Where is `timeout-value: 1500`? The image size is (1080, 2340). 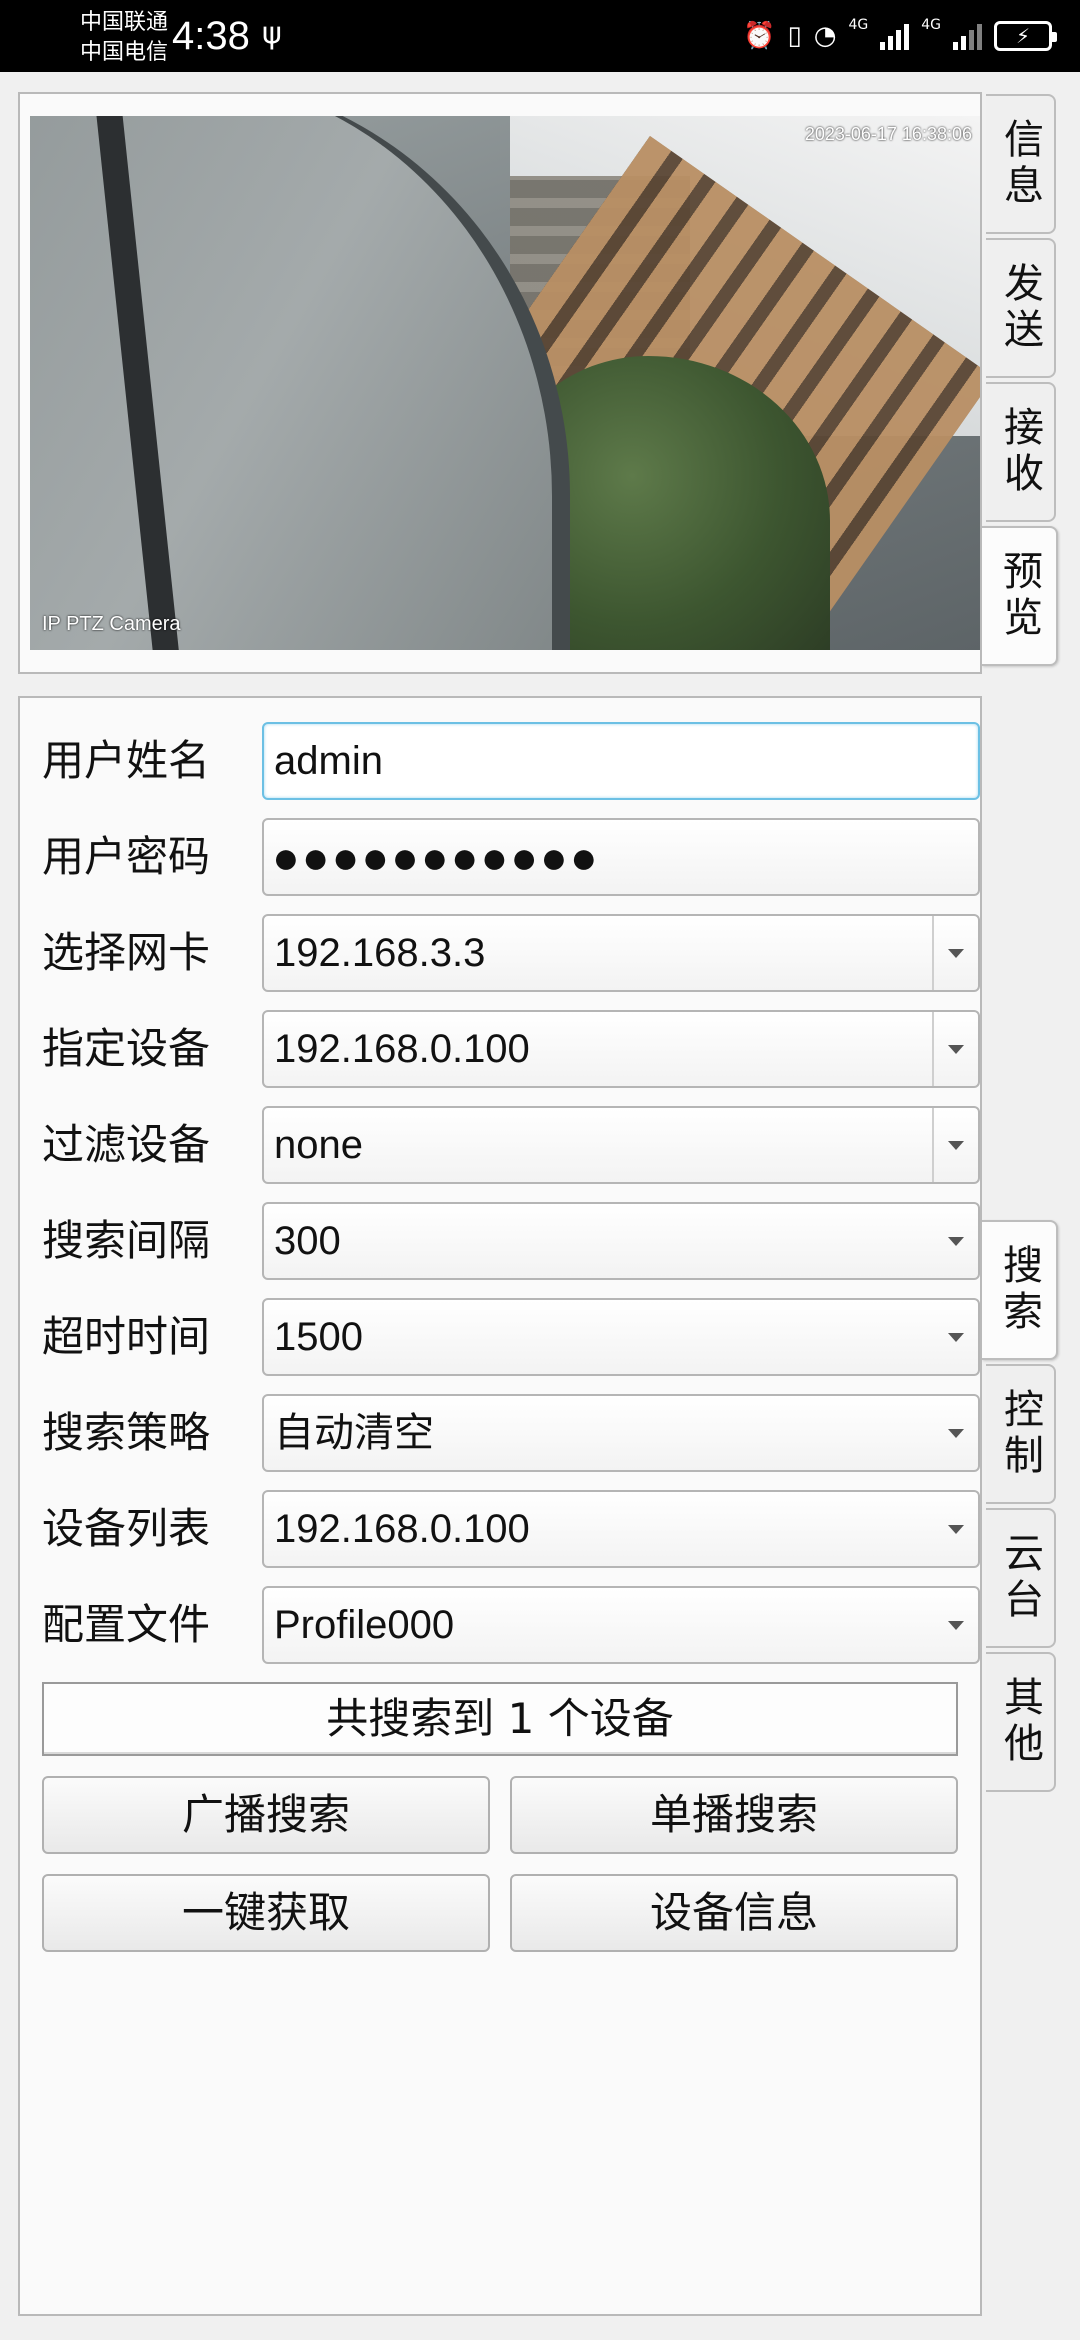
timeout-value: 1500 is located at coordinates (318, 1337).